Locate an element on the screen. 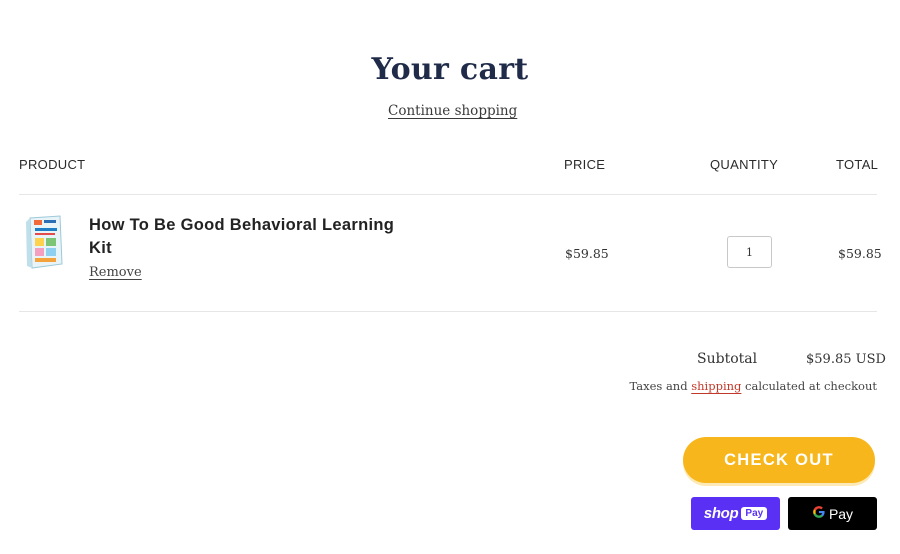 Image resolution: width=900 pixels, height=554 pixels. subtotal-label: Subtotal is located at coordinates (727, 359).